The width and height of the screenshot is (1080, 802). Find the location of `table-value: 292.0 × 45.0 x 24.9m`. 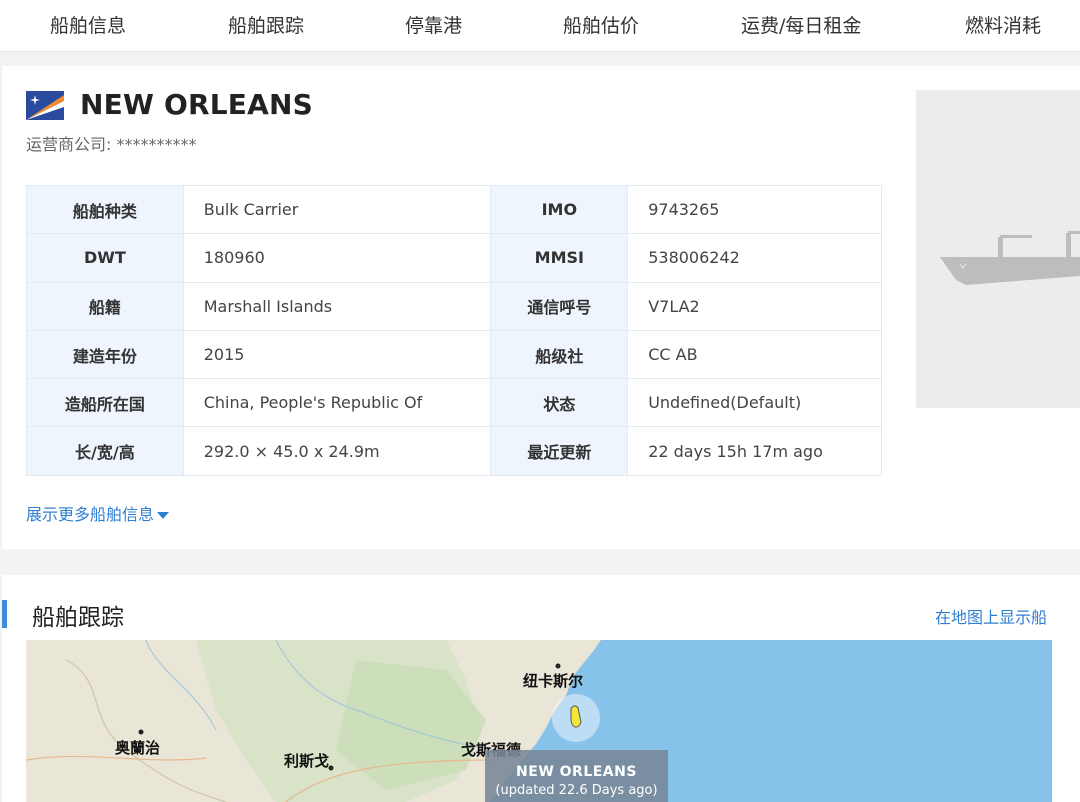

table-value: 292.0 × 45.0 x 24.9m is located at coordinates (337, 451).